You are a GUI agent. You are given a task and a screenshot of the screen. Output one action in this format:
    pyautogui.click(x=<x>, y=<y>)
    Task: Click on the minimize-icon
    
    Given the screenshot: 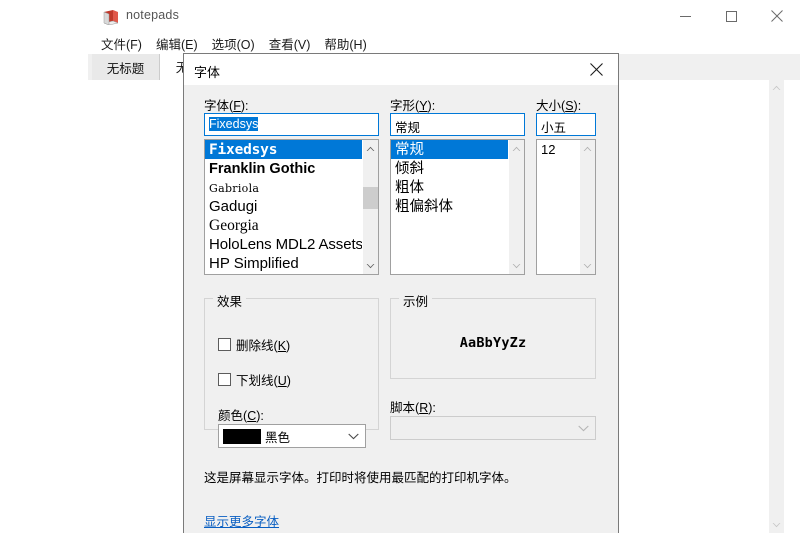 What is the action you would take?
    pyautogui.click(x=685, y=16)
    